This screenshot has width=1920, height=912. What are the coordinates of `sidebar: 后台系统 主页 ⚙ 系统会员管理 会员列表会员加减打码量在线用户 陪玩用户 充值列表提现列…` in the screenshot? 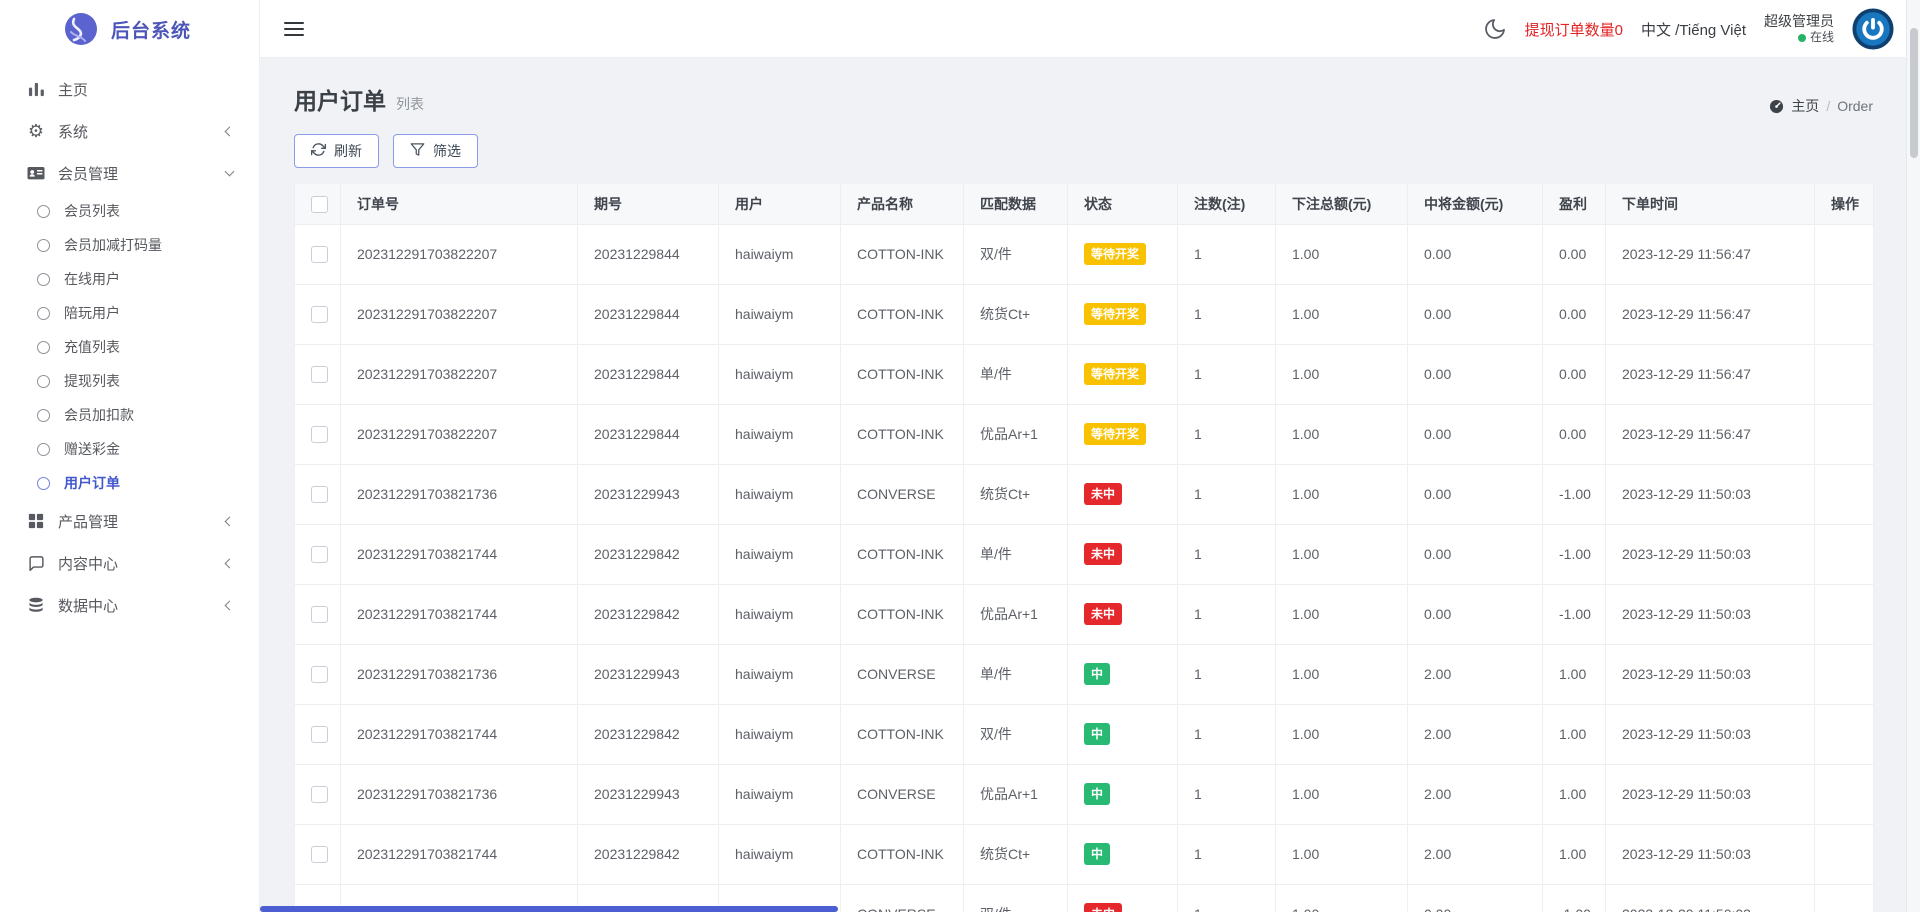 It's located at (130, 456).